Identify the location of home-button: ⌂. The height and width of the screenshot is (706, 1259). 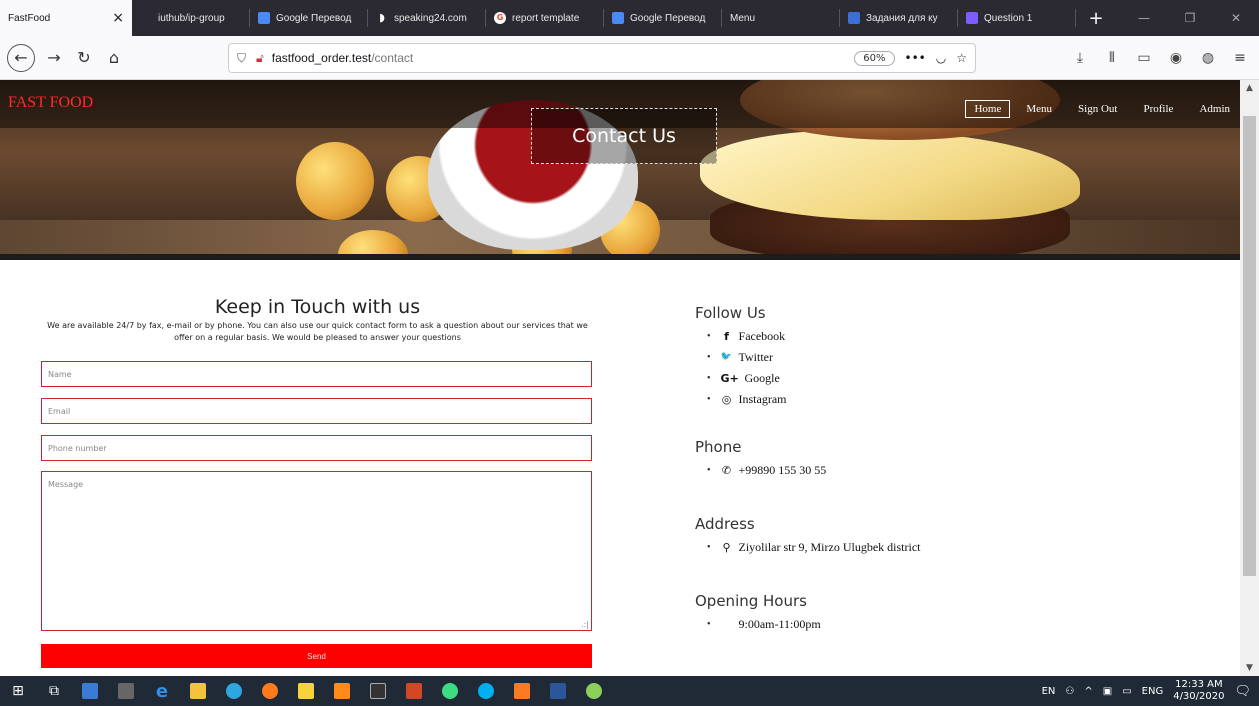
(114, 58).